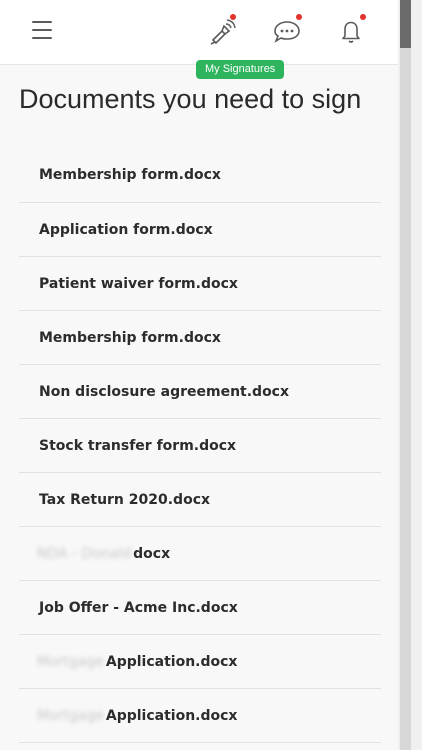  What do you see at coordinates (125, 499) in the screenshot?
I see `document-name: Tax Return 2020.docx` at bounding box center [125, 499].